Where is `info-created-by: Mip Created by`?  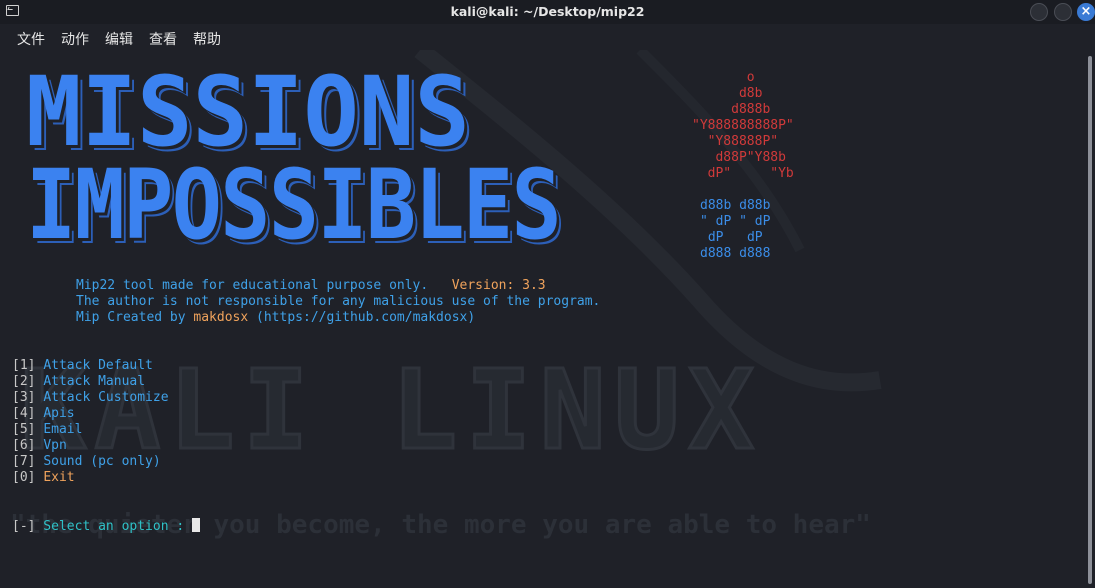
info-created-by: Mip Created by is located at coordinates (135, 317).